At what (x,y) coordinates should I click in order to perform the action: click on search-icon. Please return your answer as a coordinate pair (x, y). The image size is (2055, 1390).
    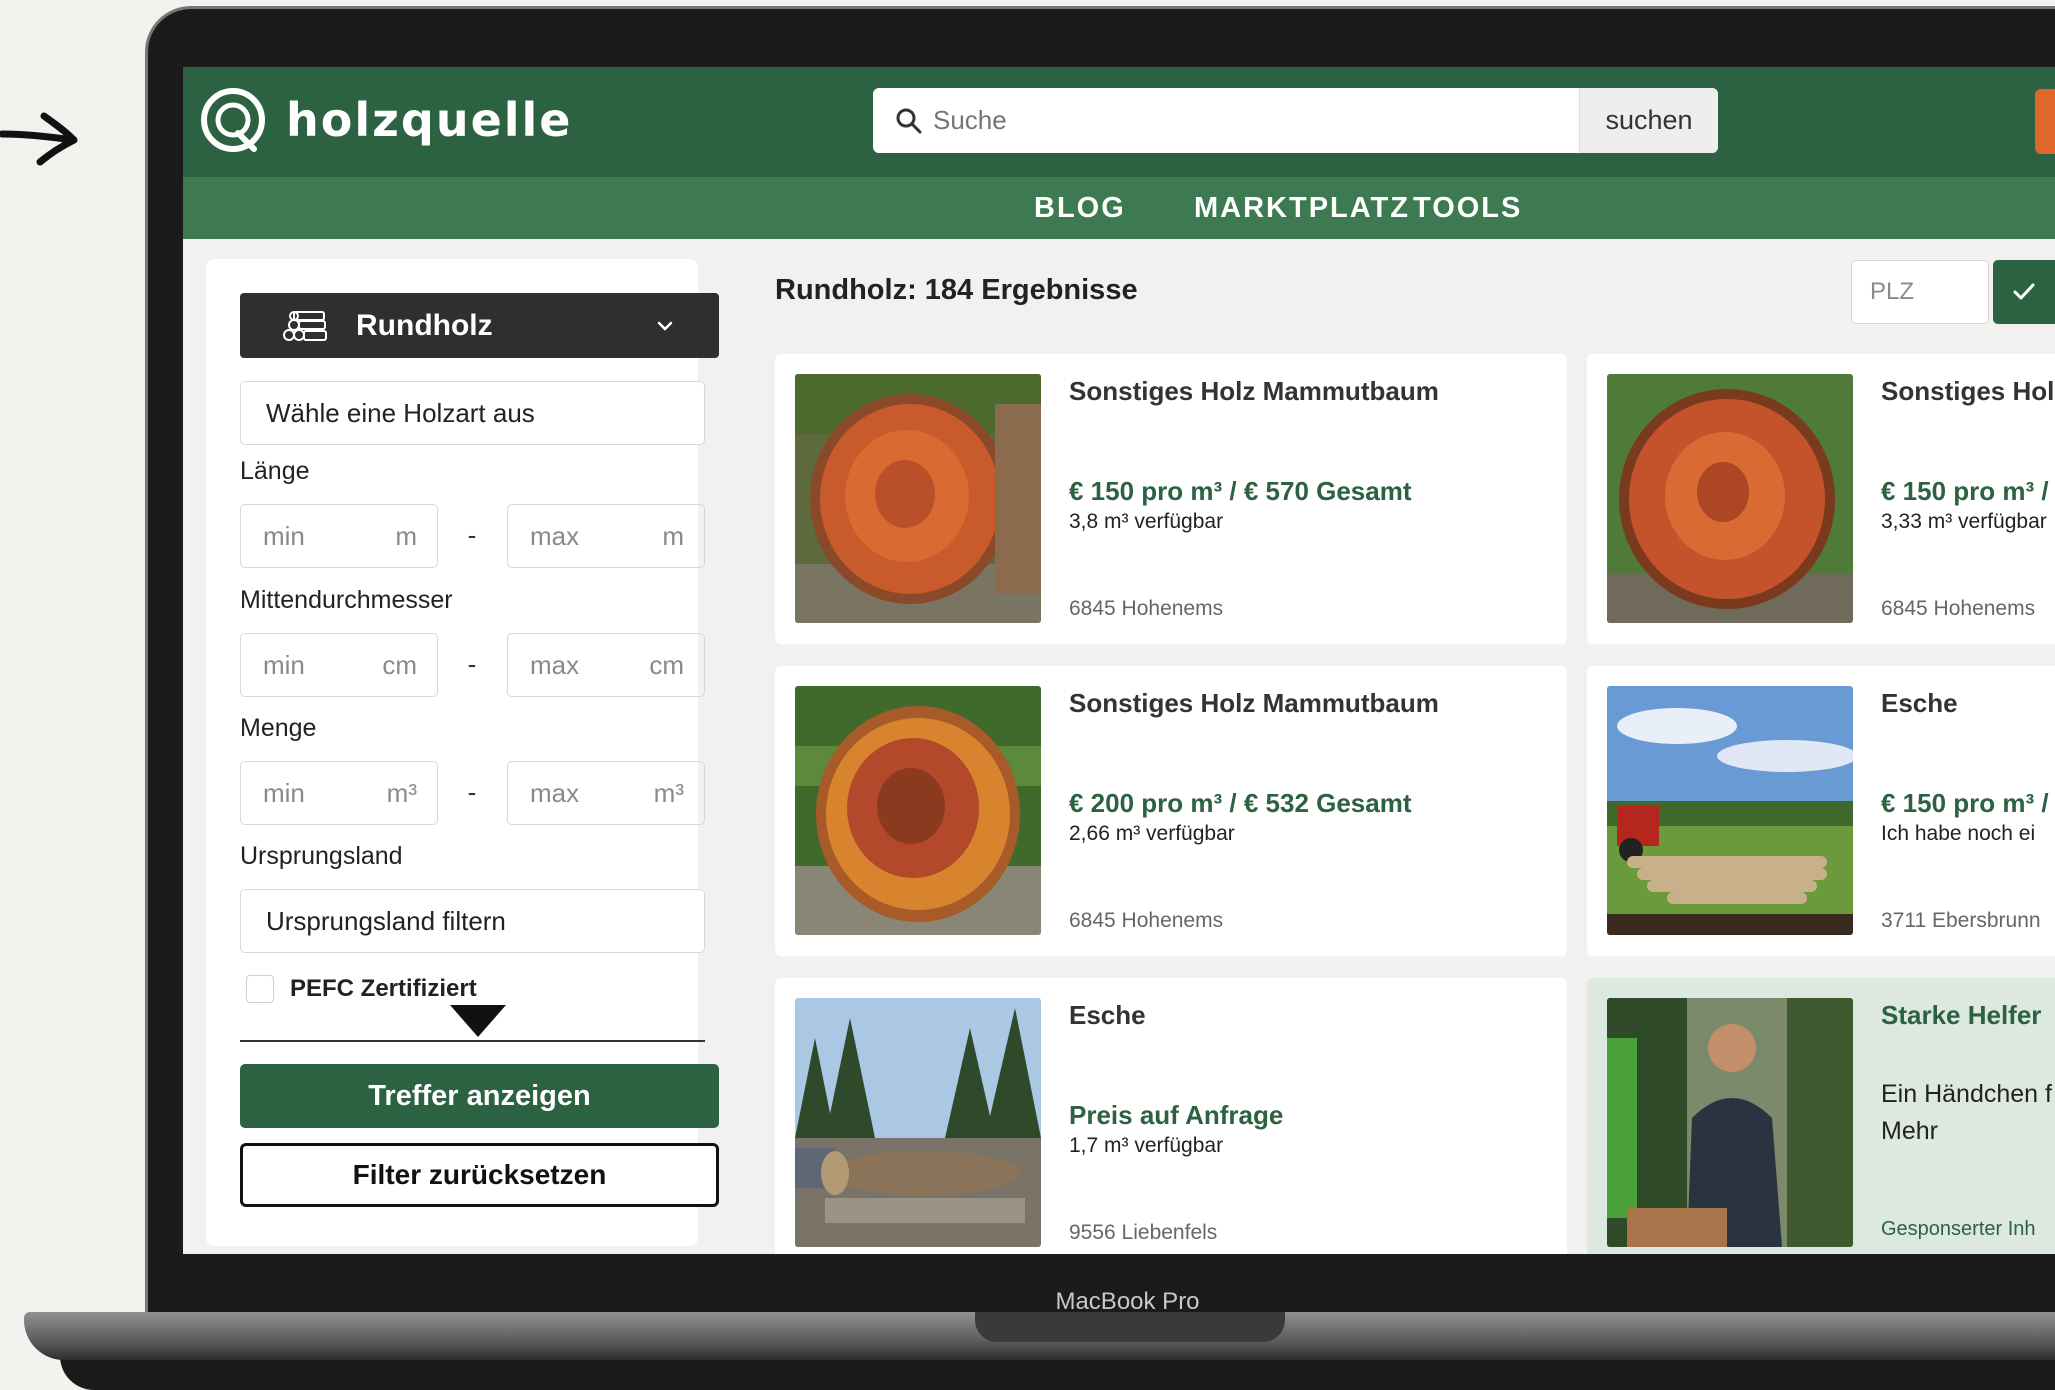
    Looking at the image, I should click on (909, 120).